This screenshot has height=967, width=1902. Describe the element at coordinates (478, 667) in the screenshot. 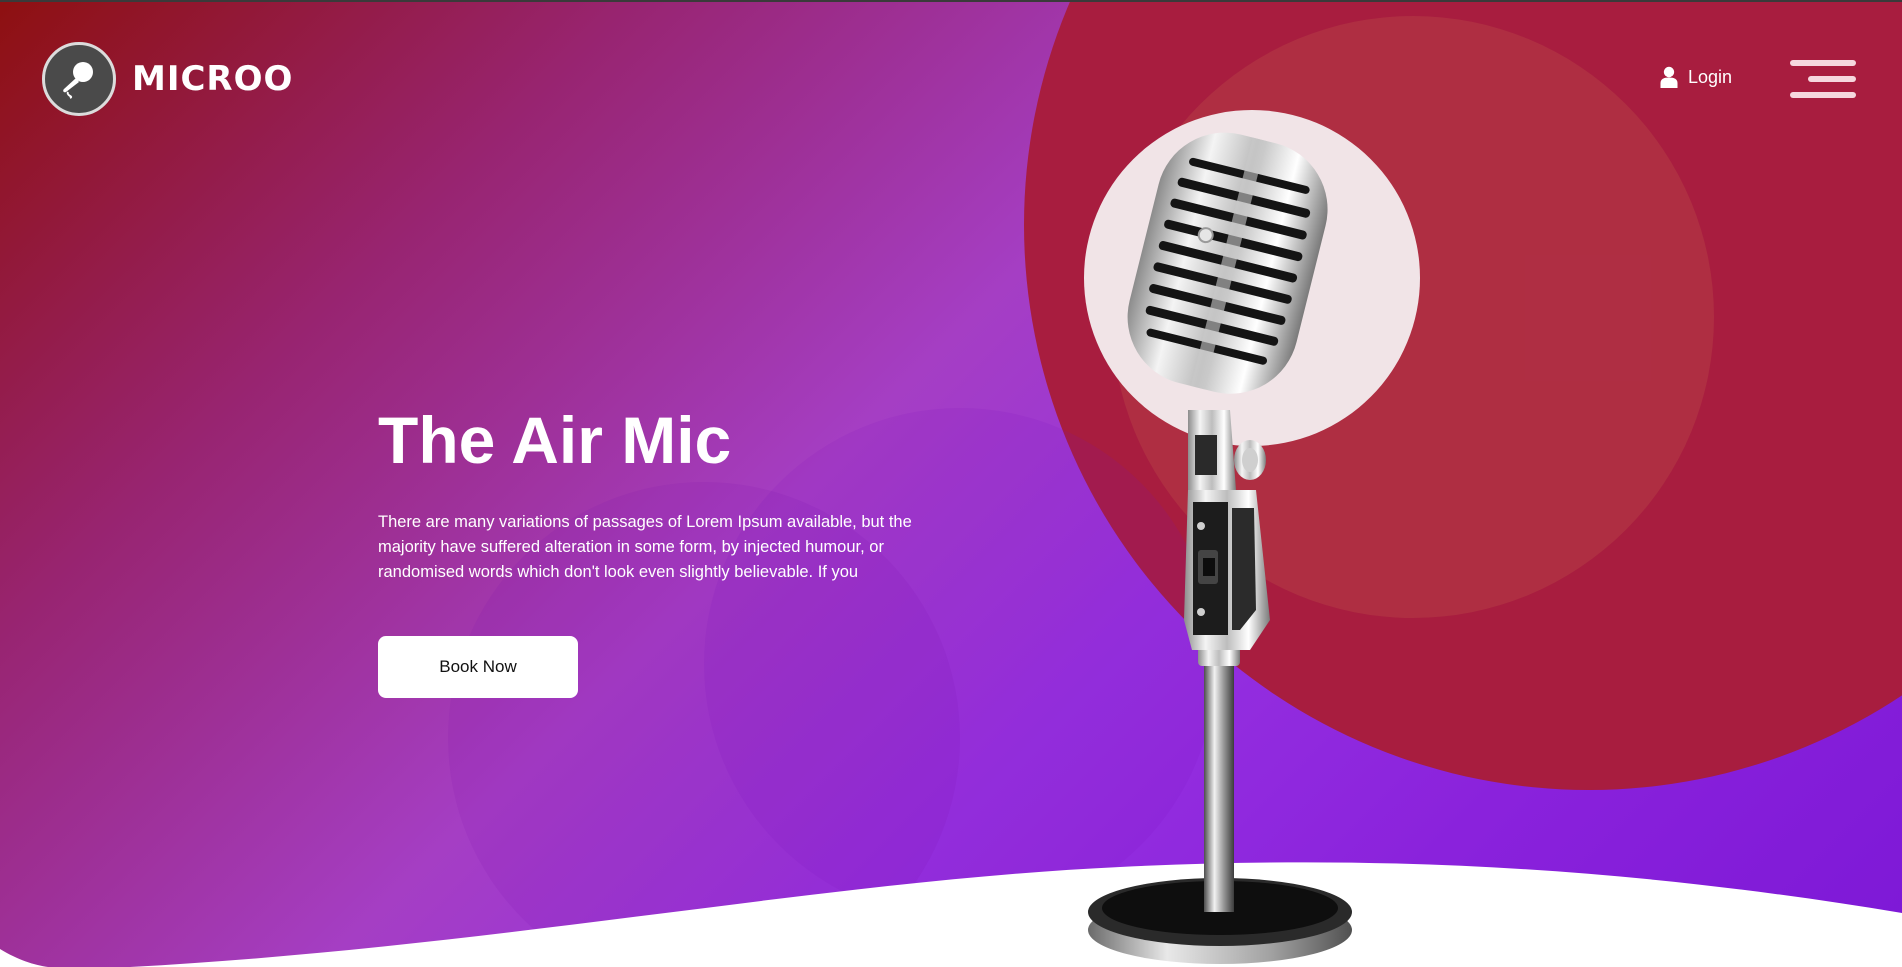

I see `book-now-button: Book Now` at that location.